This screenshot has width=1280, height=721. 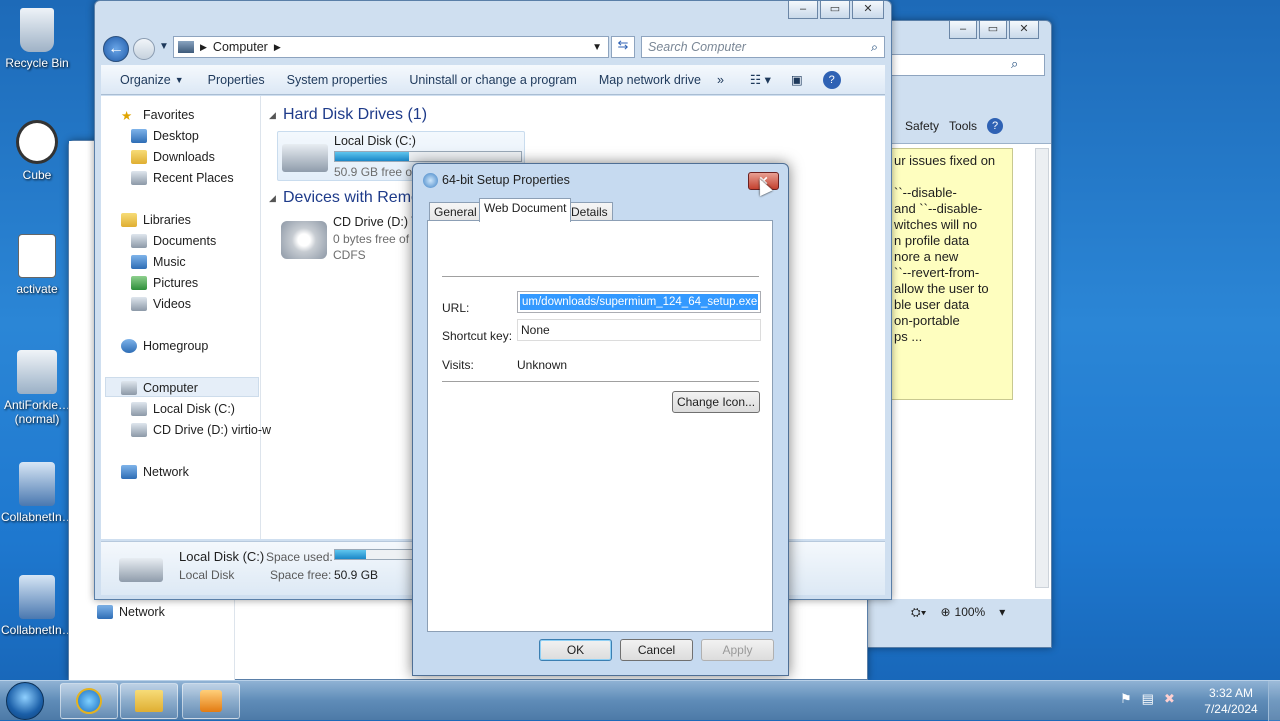 I want to click on forward-button, so click(x=144, y=49).